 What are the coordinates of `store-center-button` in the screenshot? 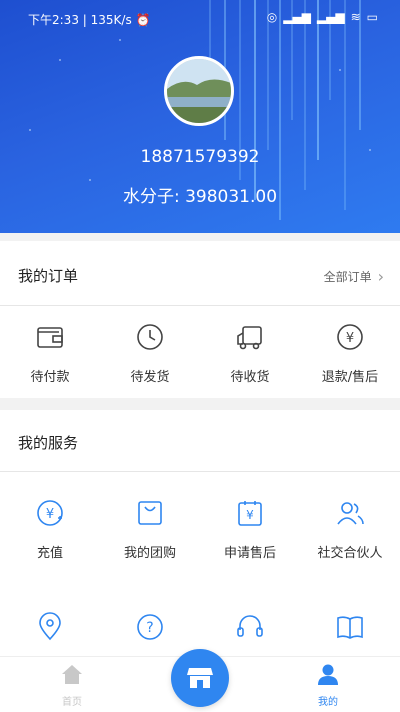 It's located at (200, 678).